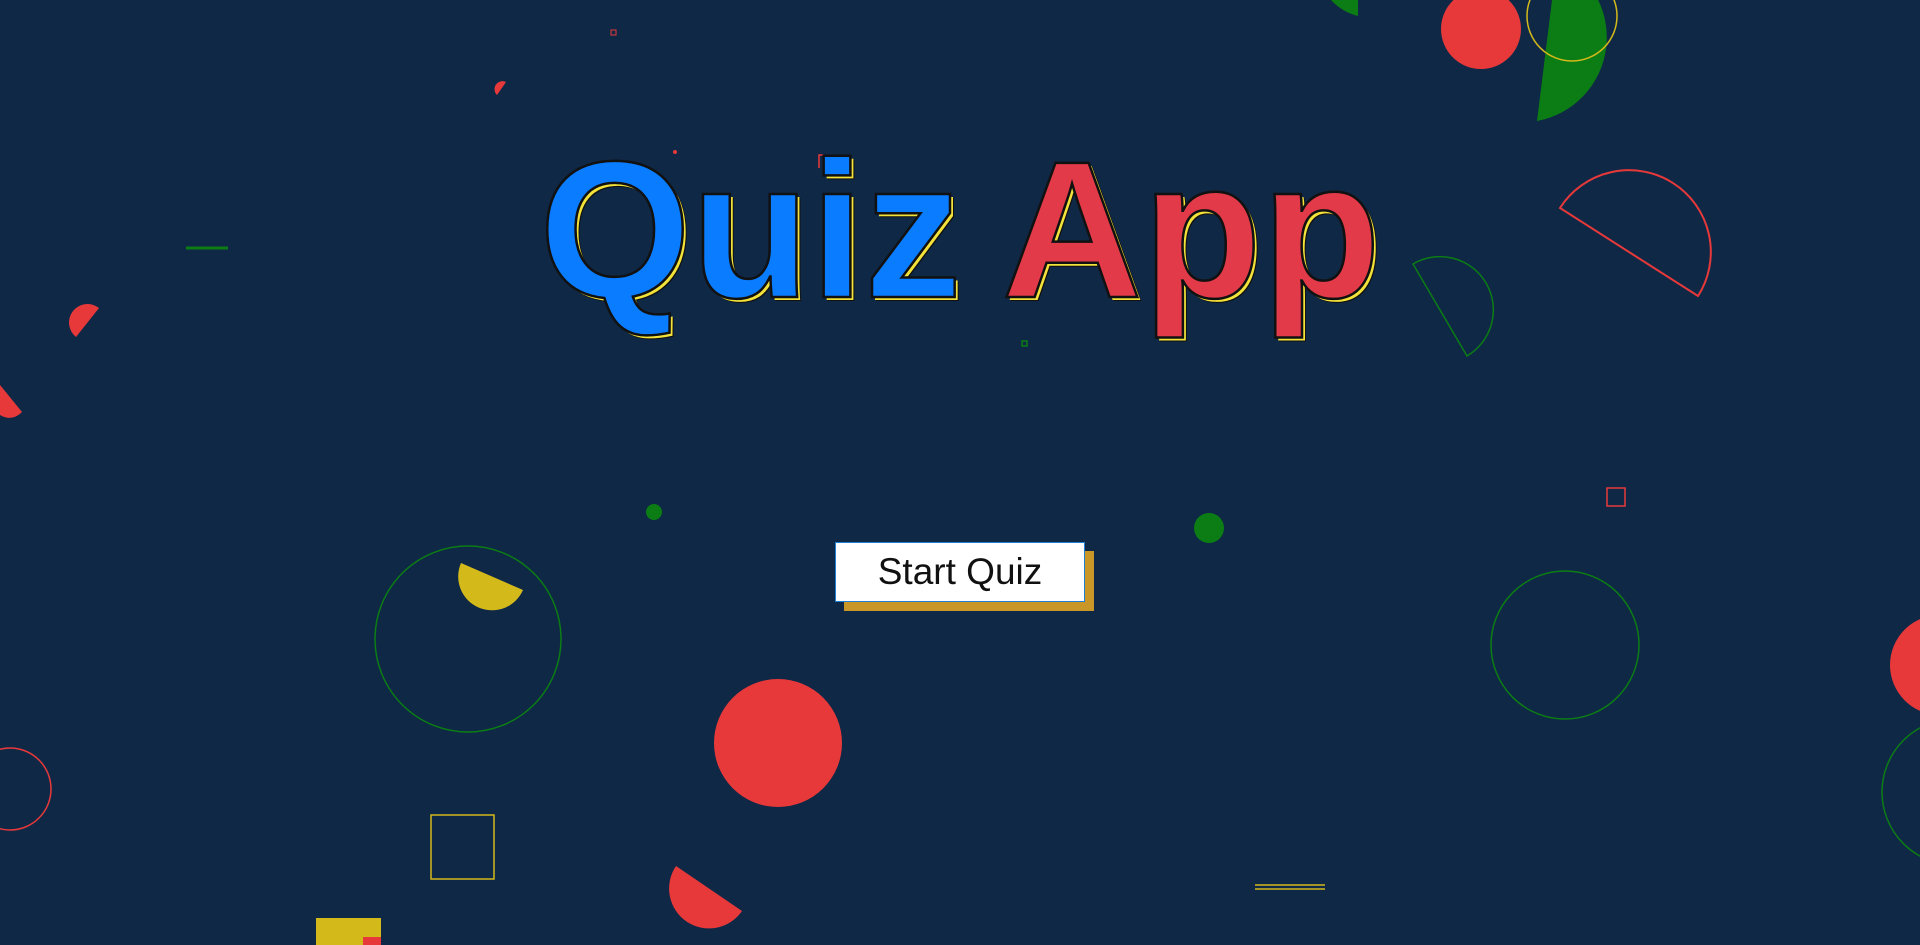 This screenshot has height=945, width=1920. What do you see at coordinates (705, 897) in the screenshot?
I see `red-half-circle-bottom` at bounding box center [705, 897].